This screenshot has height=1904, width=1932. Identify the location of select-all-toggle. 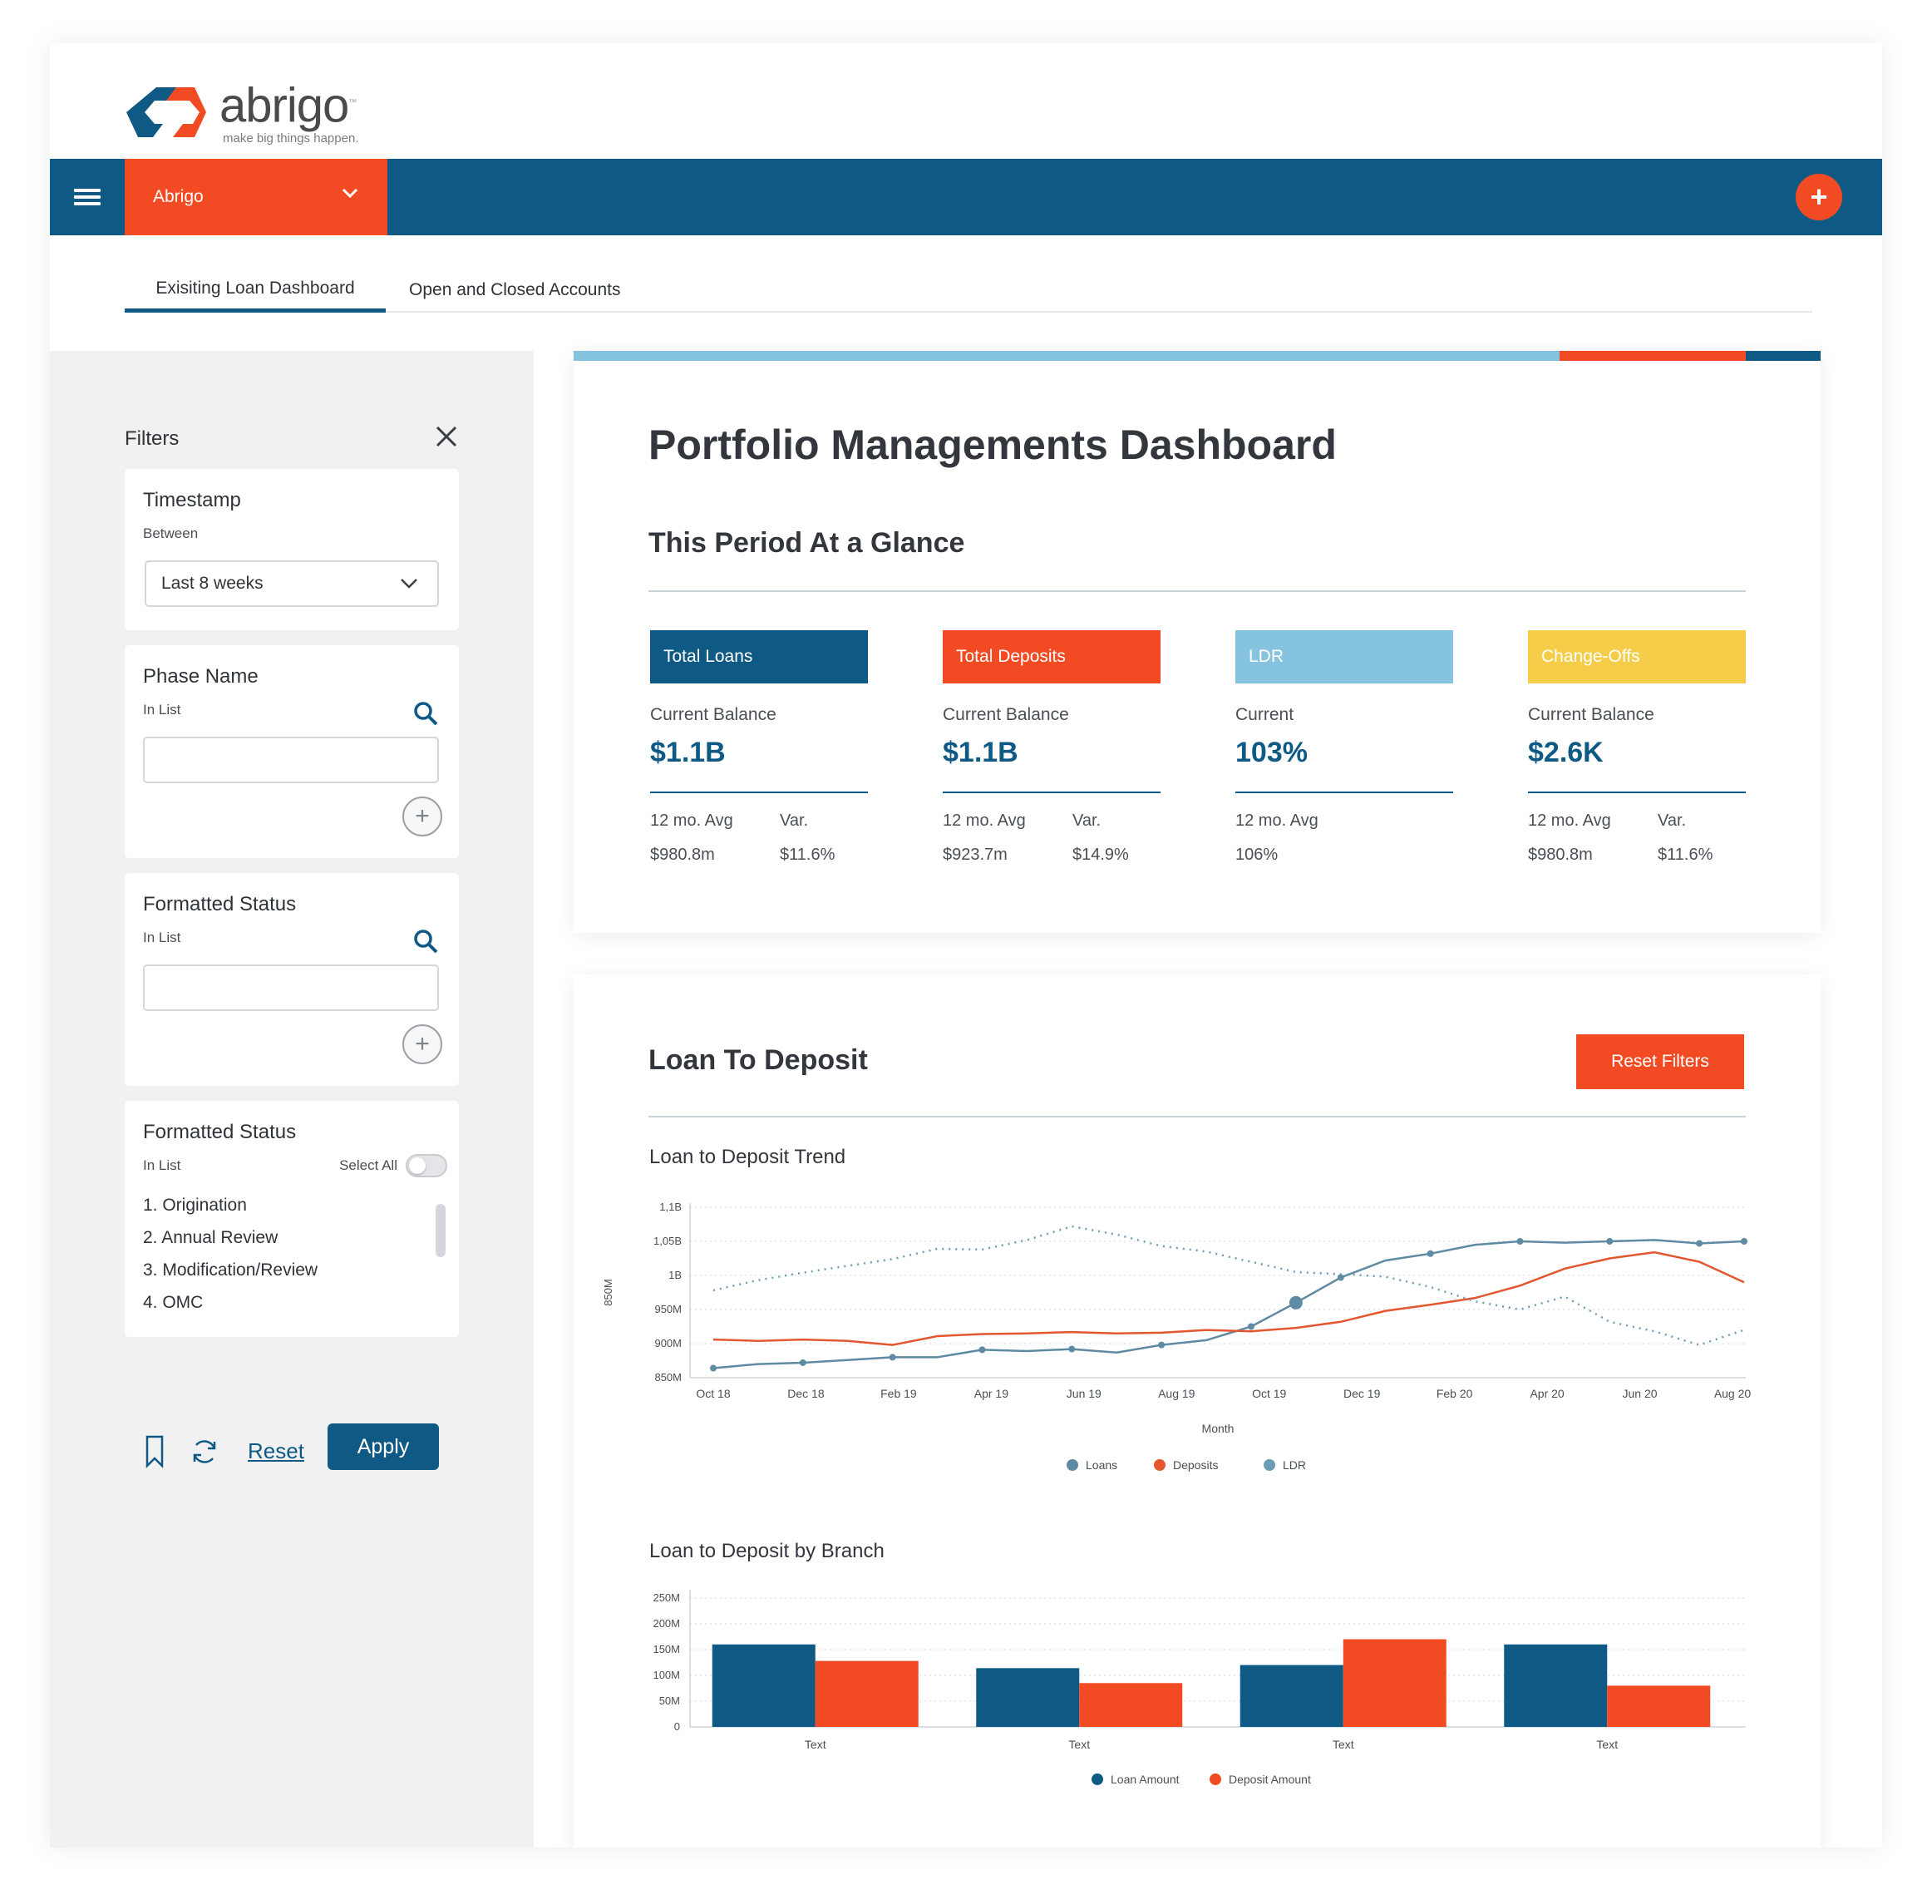
(426, 1165).